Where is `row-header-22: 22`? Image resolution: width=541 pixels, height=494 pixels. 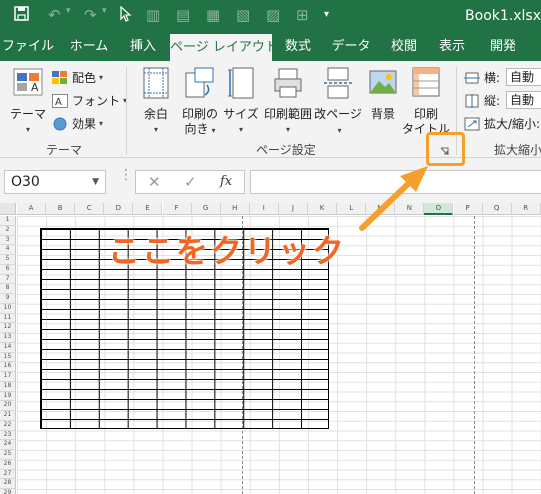 row-header-22: 22 is located at coordinates (8, 425).